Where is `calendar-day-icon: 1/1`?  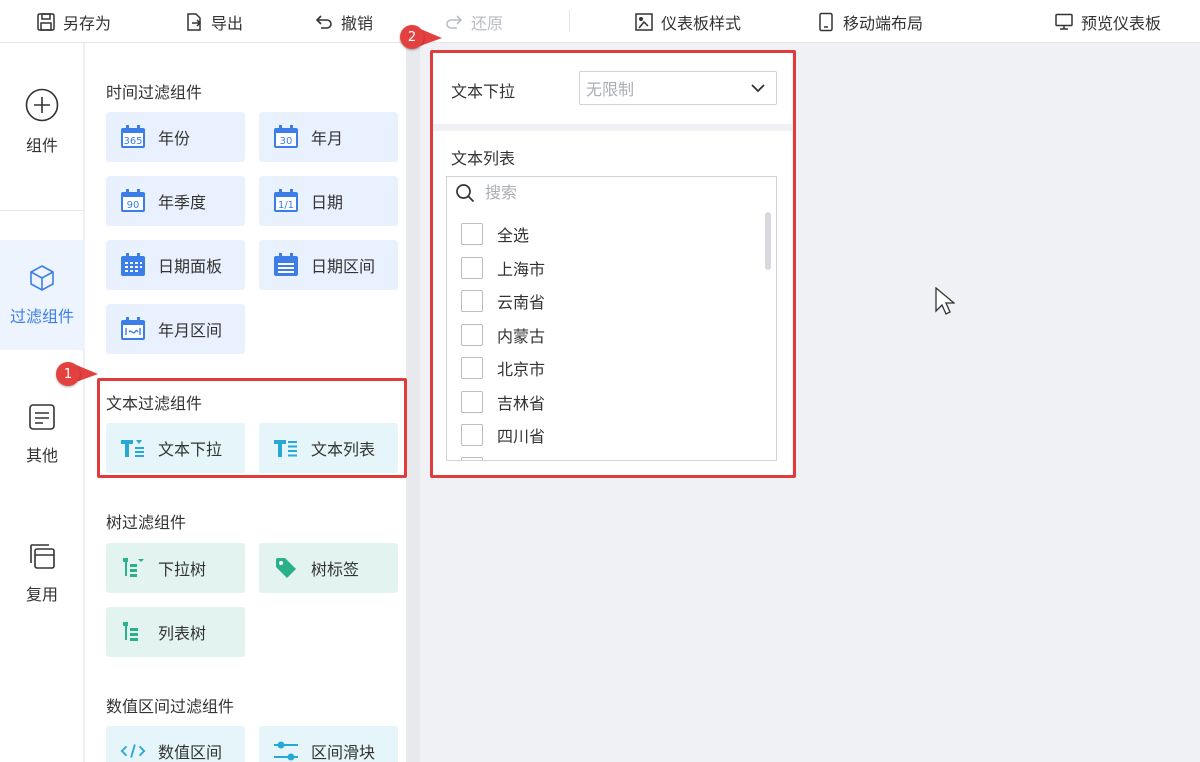
calendar-day-icon: 1/1 is located at coordinates (286, 201).